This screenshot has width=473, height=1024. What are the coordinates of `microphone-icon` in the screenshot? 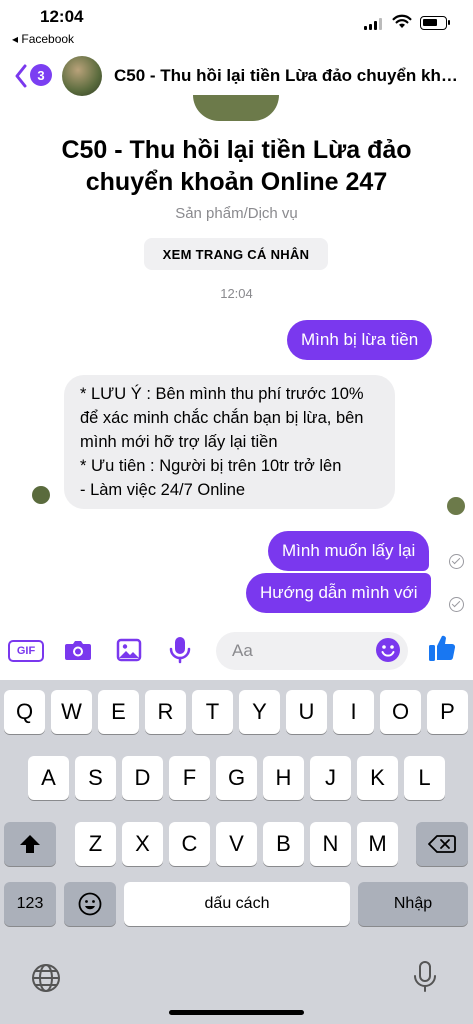 It's located at (180, 650).